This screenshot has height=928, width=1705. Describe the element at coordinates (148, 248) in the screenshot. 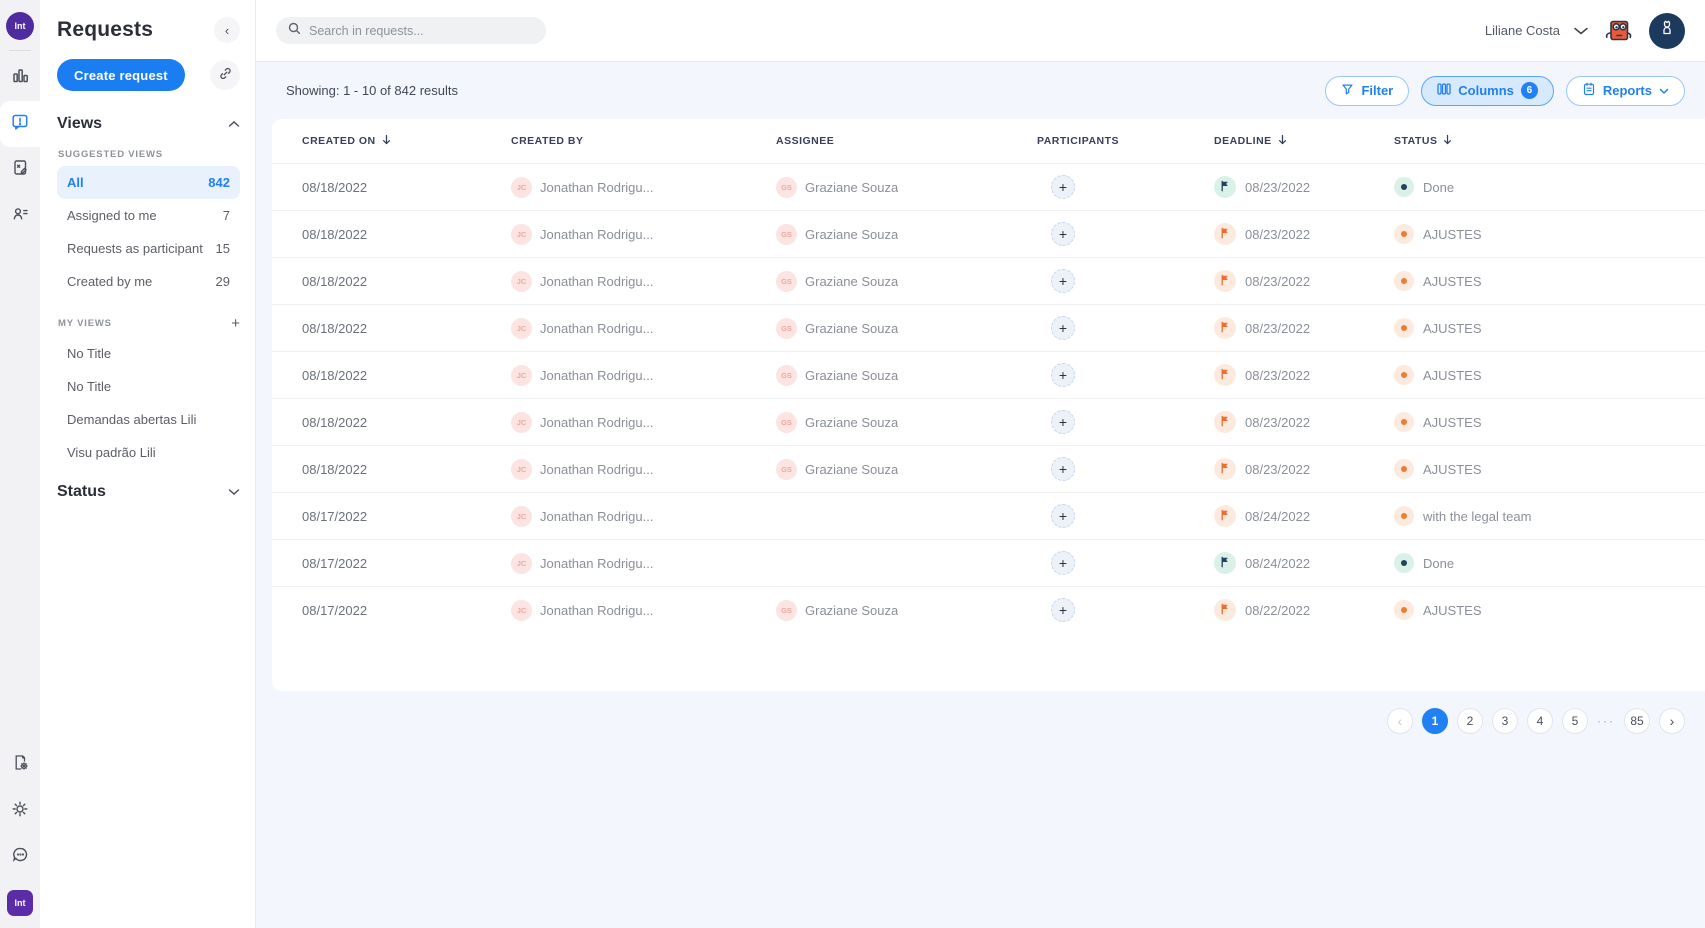

I see `sidebar-view-item: Requests as participant 15` at that location.